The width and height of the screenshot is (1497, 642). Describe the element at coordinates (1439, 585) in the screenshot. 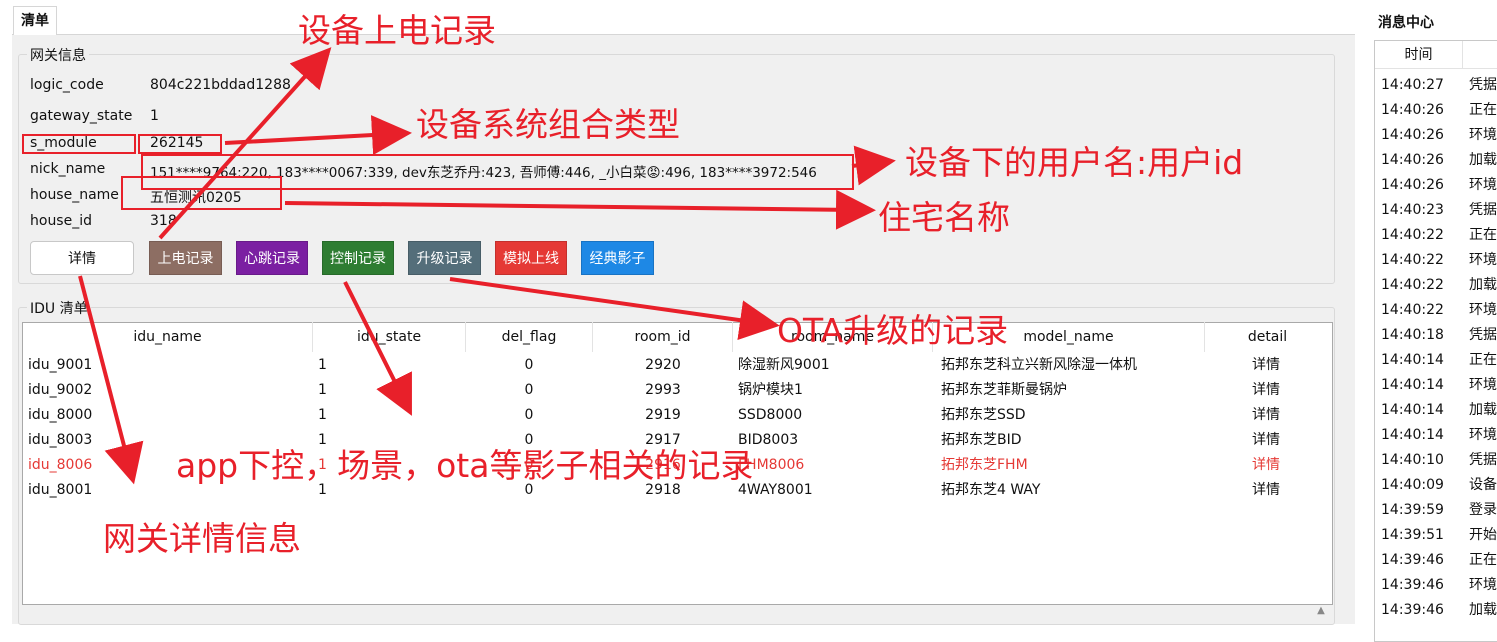

I see `message-row: 14:39:46 环境` at that location.